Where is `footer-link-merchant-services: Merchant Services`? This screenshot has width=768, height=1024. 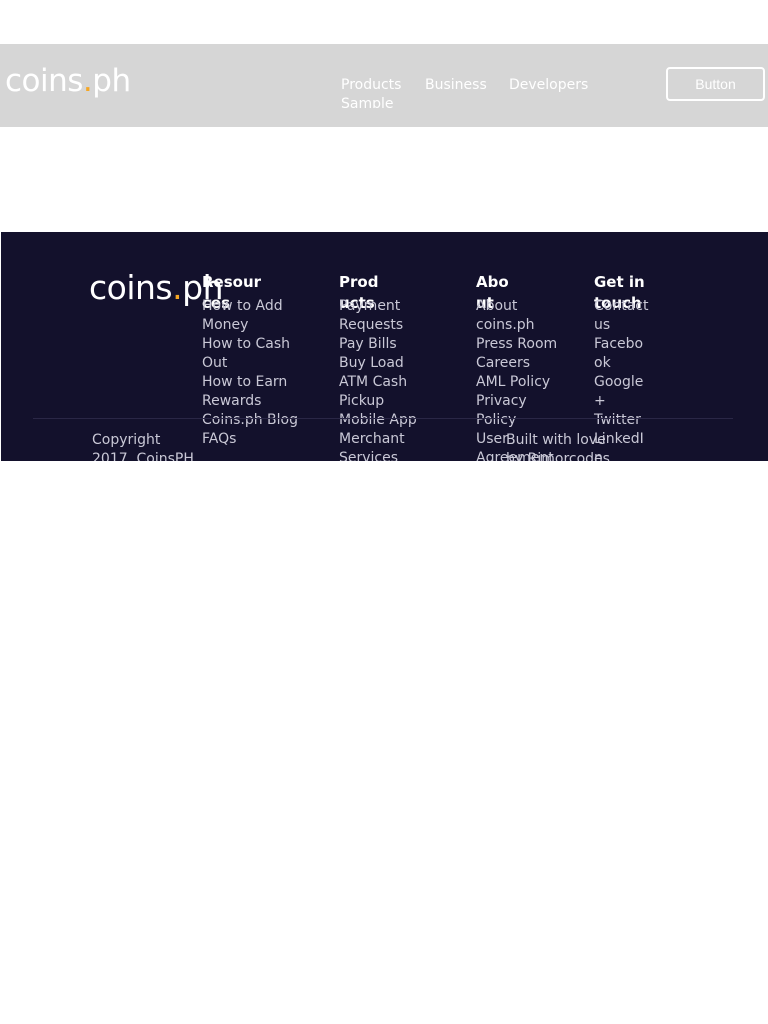 footer-link-merchant-services: Merchant Services is located at coordinates (379, 445).